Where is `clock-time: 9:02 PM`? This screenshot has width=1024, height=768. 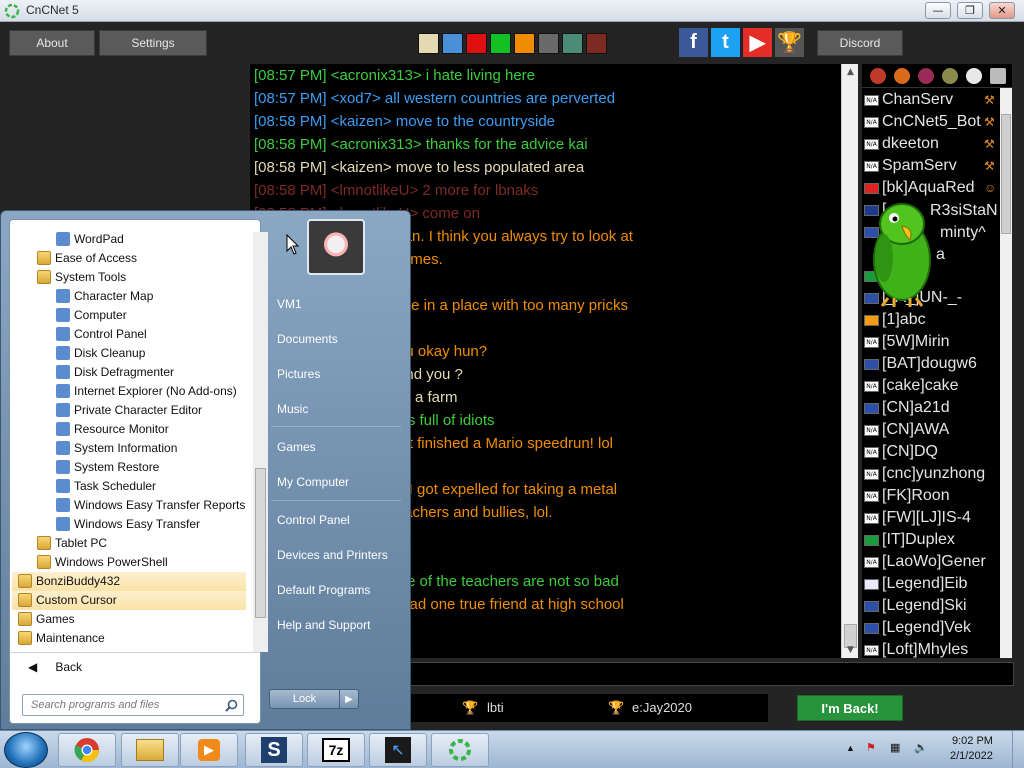 clock-time: 9:02 PM is located at coordinates (972, 741).